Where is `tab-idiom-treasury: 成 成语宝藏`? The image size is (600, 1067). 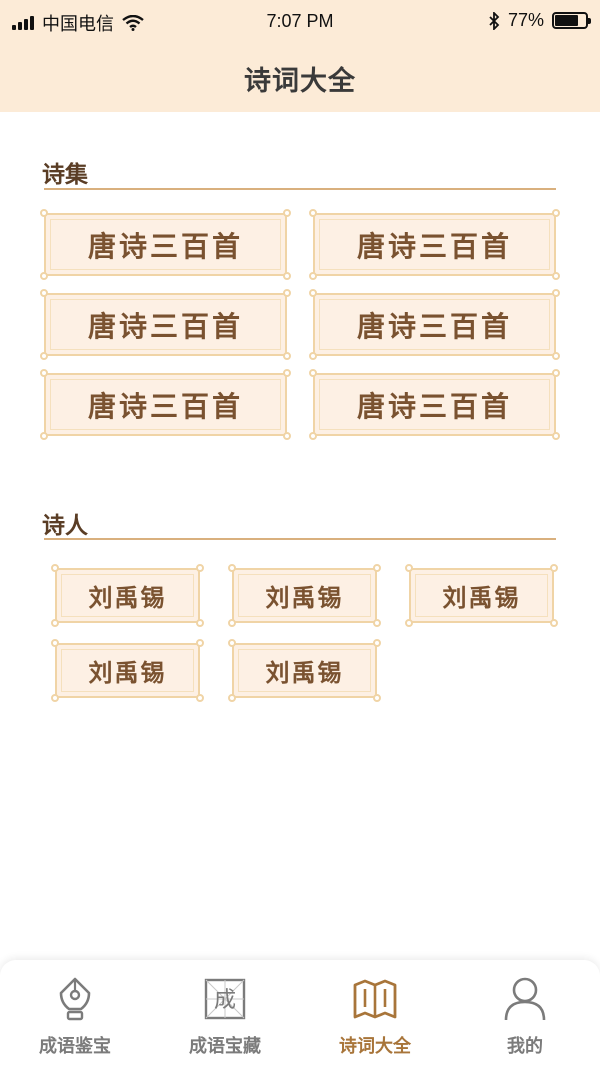 tab-idiom-treasury: 成 成语宝藏 is located at coordinates (225, 1013).